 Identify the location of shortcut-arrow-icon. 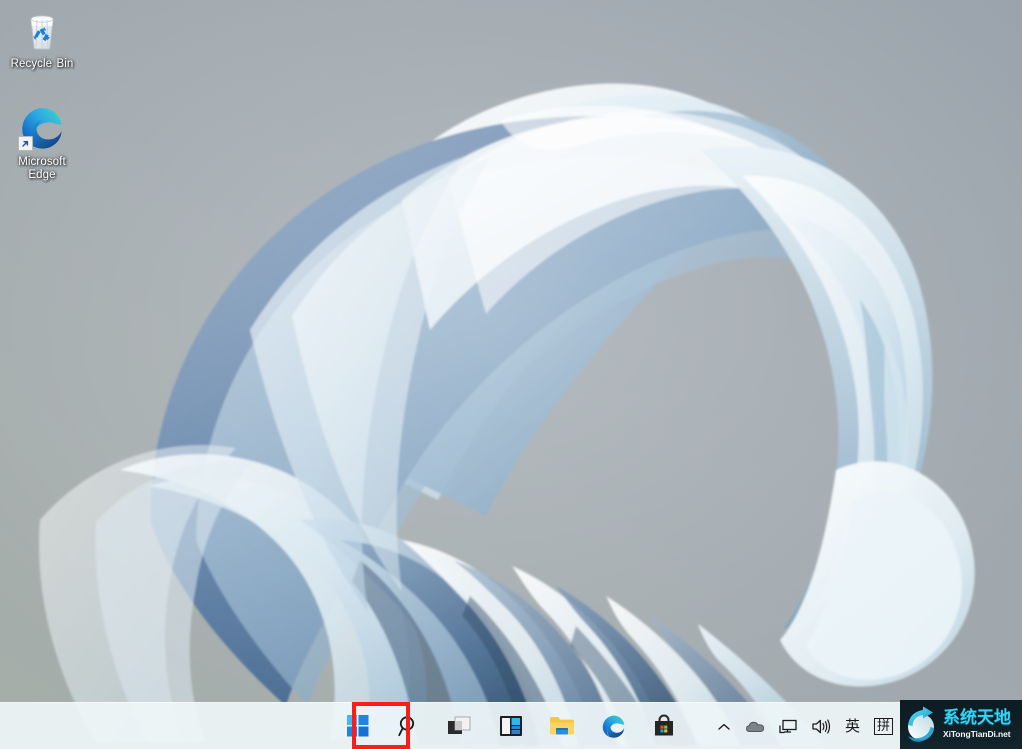
(25, 143).